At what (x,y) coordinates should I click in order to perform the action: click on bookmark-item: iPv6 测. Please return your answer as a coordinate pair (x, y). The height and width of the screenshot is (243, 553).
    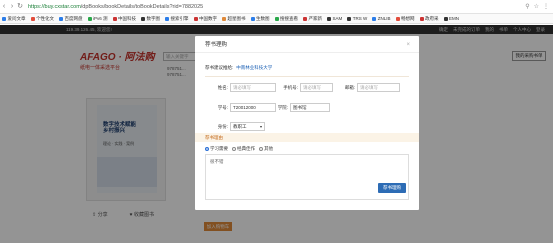
    Looking at the image, I should click on (97, 18).